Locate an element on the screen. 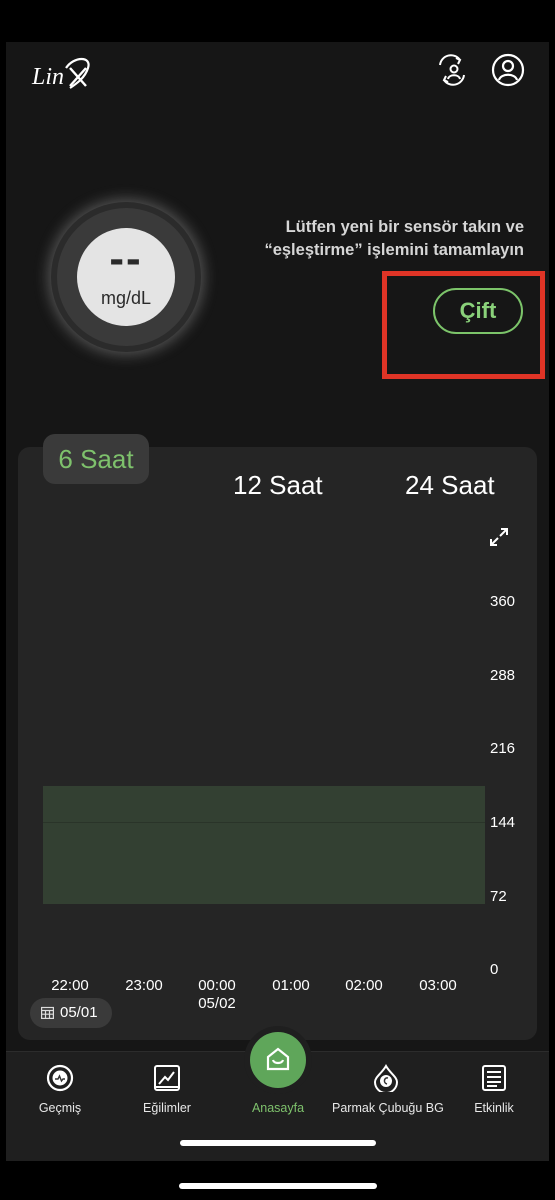 This screenshot has height=1200, width=555. glucose-value: -- is located at coordinates (126, 258).